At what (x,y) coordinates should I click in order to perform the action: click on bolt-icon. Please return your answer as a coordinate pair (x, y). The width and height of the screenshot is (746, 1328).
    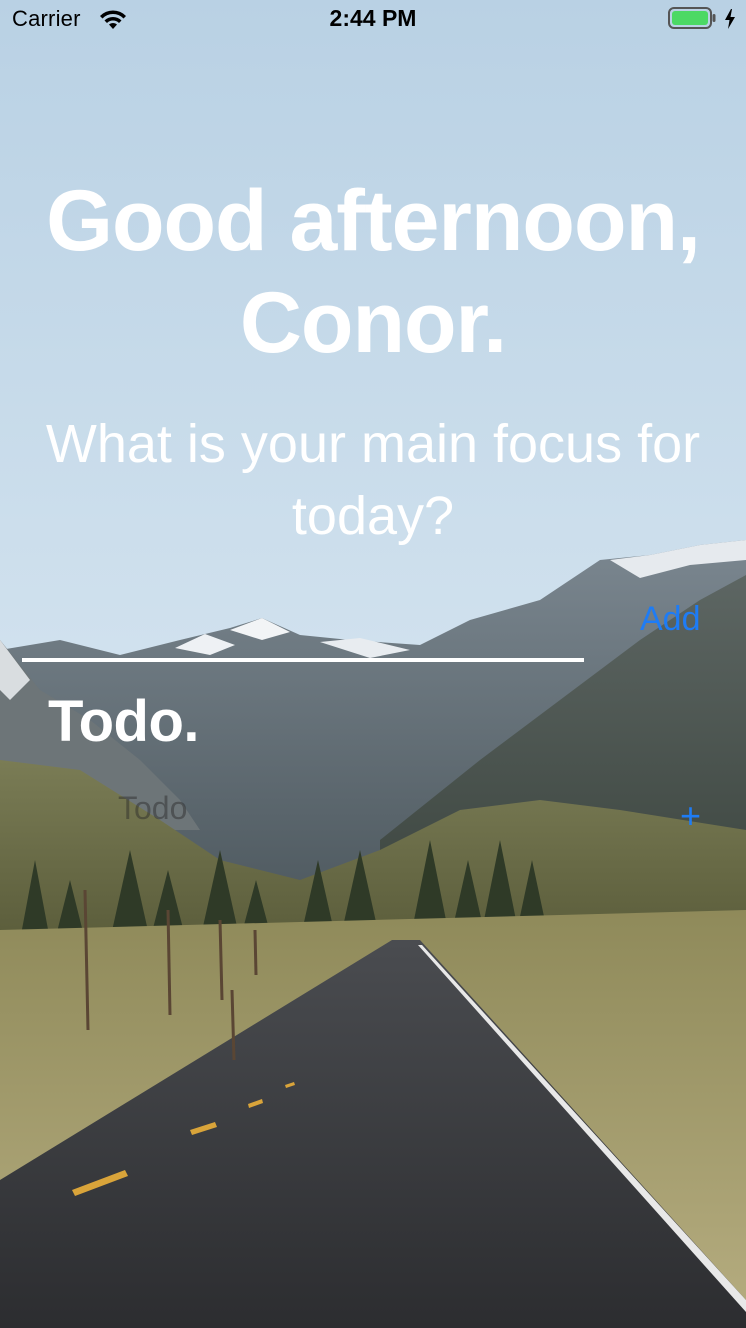
    Looking at the image, I should click on (730, 19).